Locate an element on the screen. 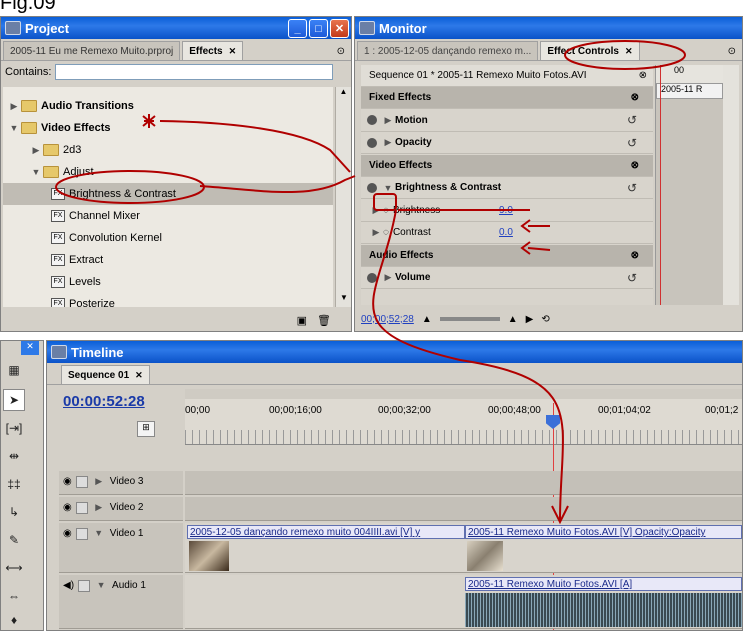  annotation-arrow-contrast is located at coordinates (535, 248).